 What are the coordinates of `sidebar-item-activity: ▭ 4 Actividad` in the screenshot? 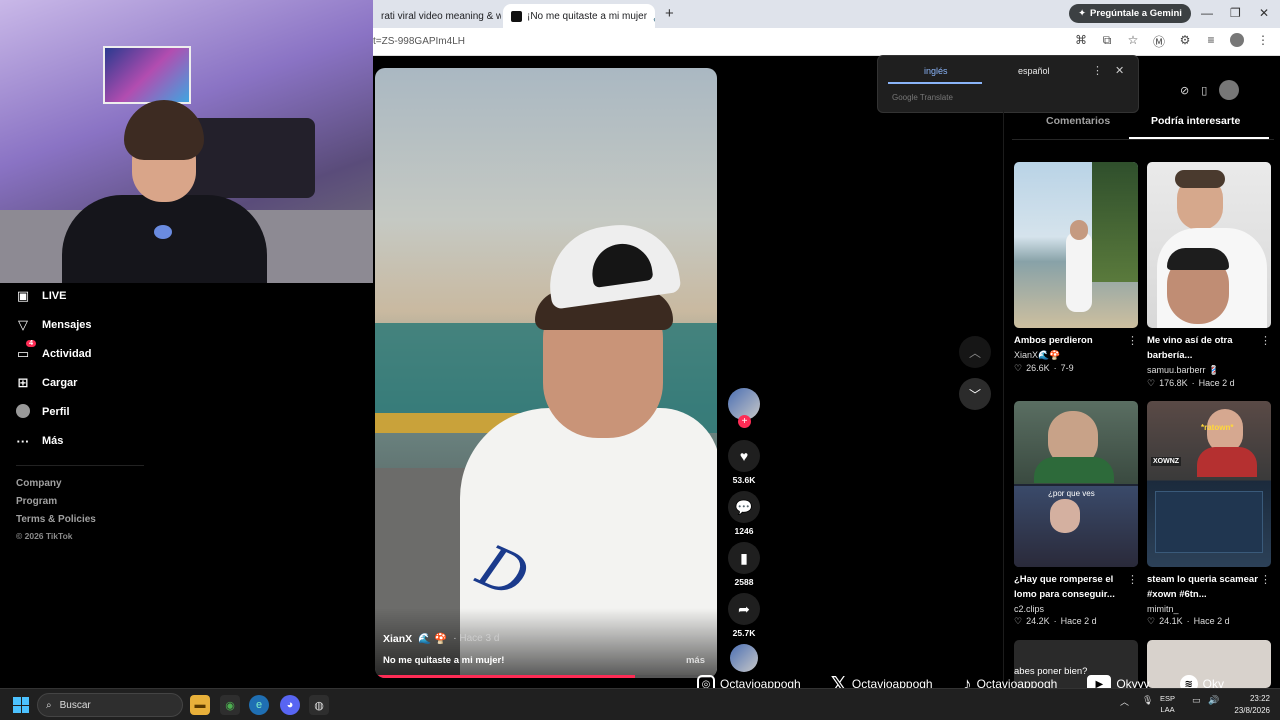 It's located at (54, 352).